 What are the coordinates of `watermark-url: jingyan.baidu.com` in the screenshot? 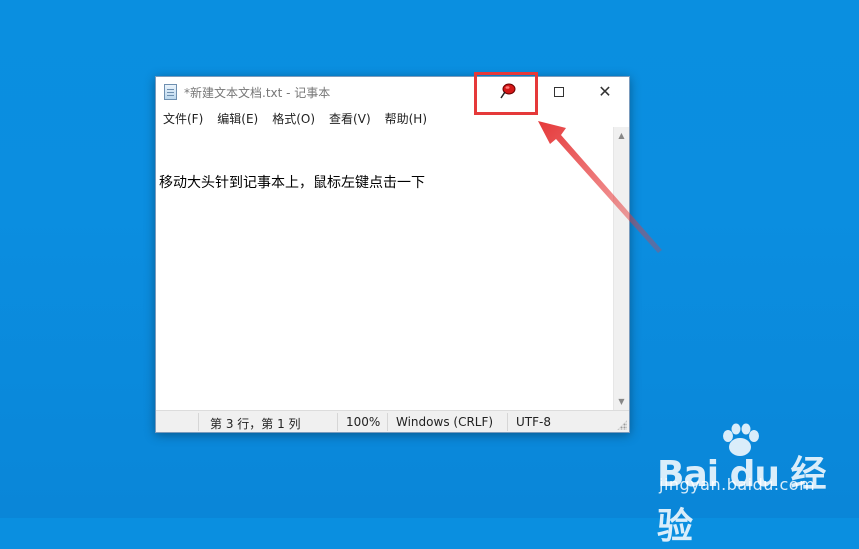 It's located at (737, 484).